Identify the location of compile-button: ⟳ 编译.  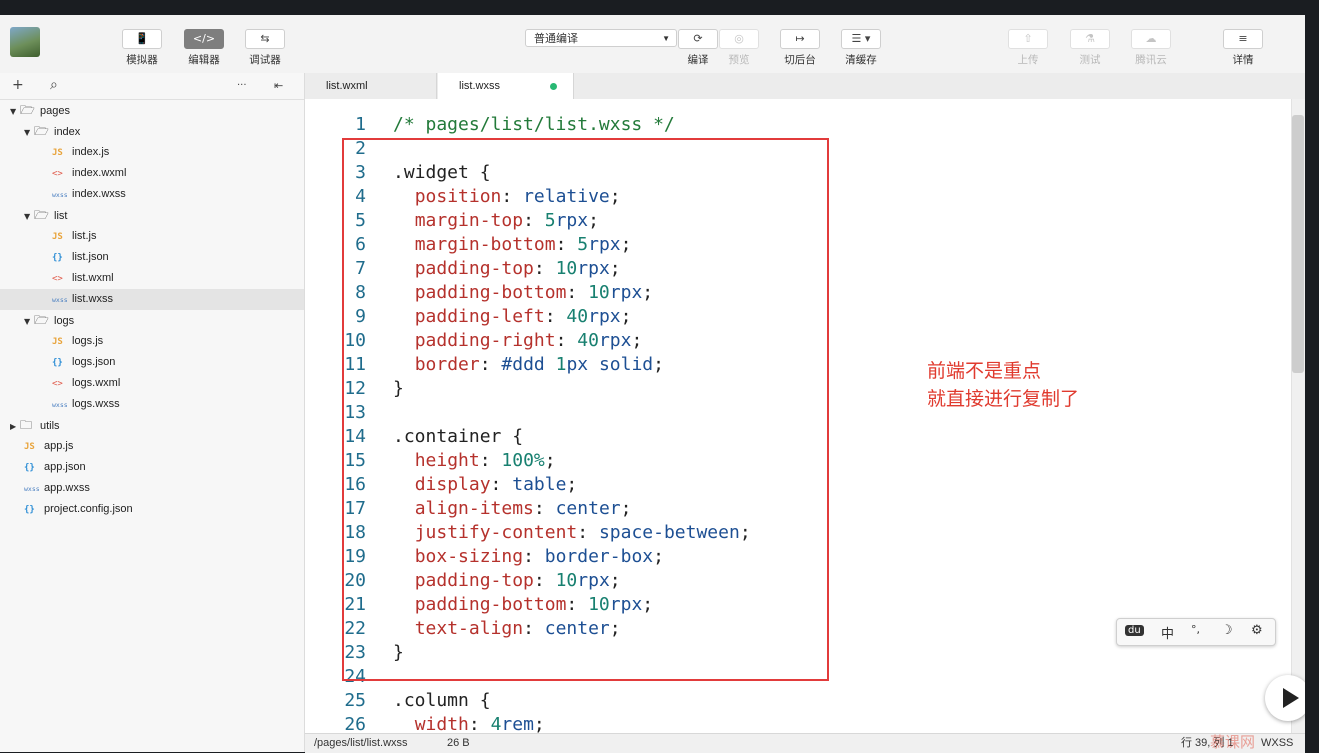
(698, 48).